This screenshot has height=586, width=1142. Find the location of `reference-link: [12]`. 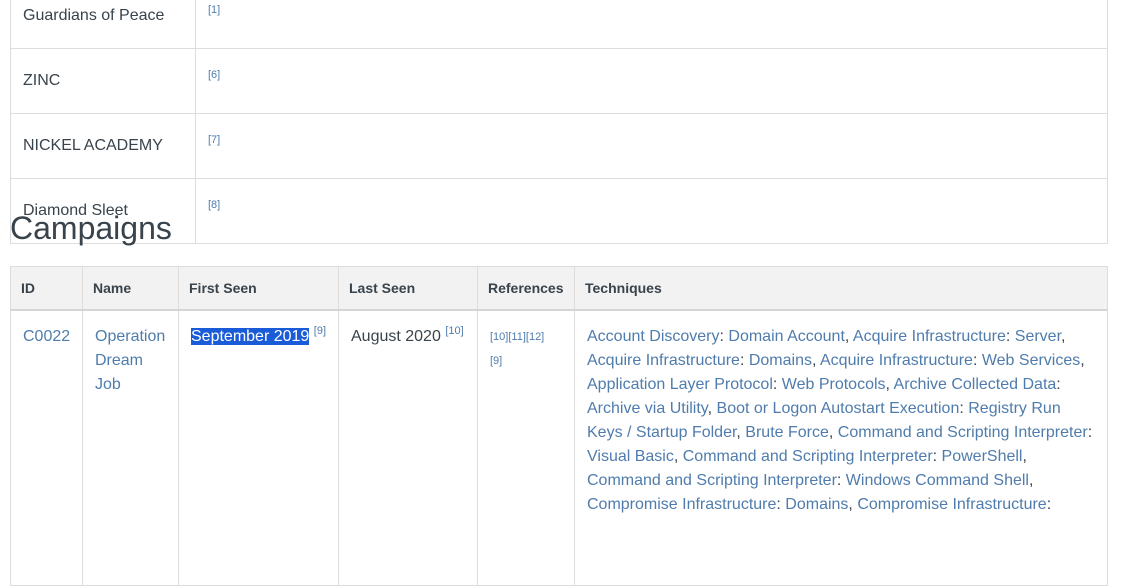

reference-link: [12] is located at coordinates (535, 337).